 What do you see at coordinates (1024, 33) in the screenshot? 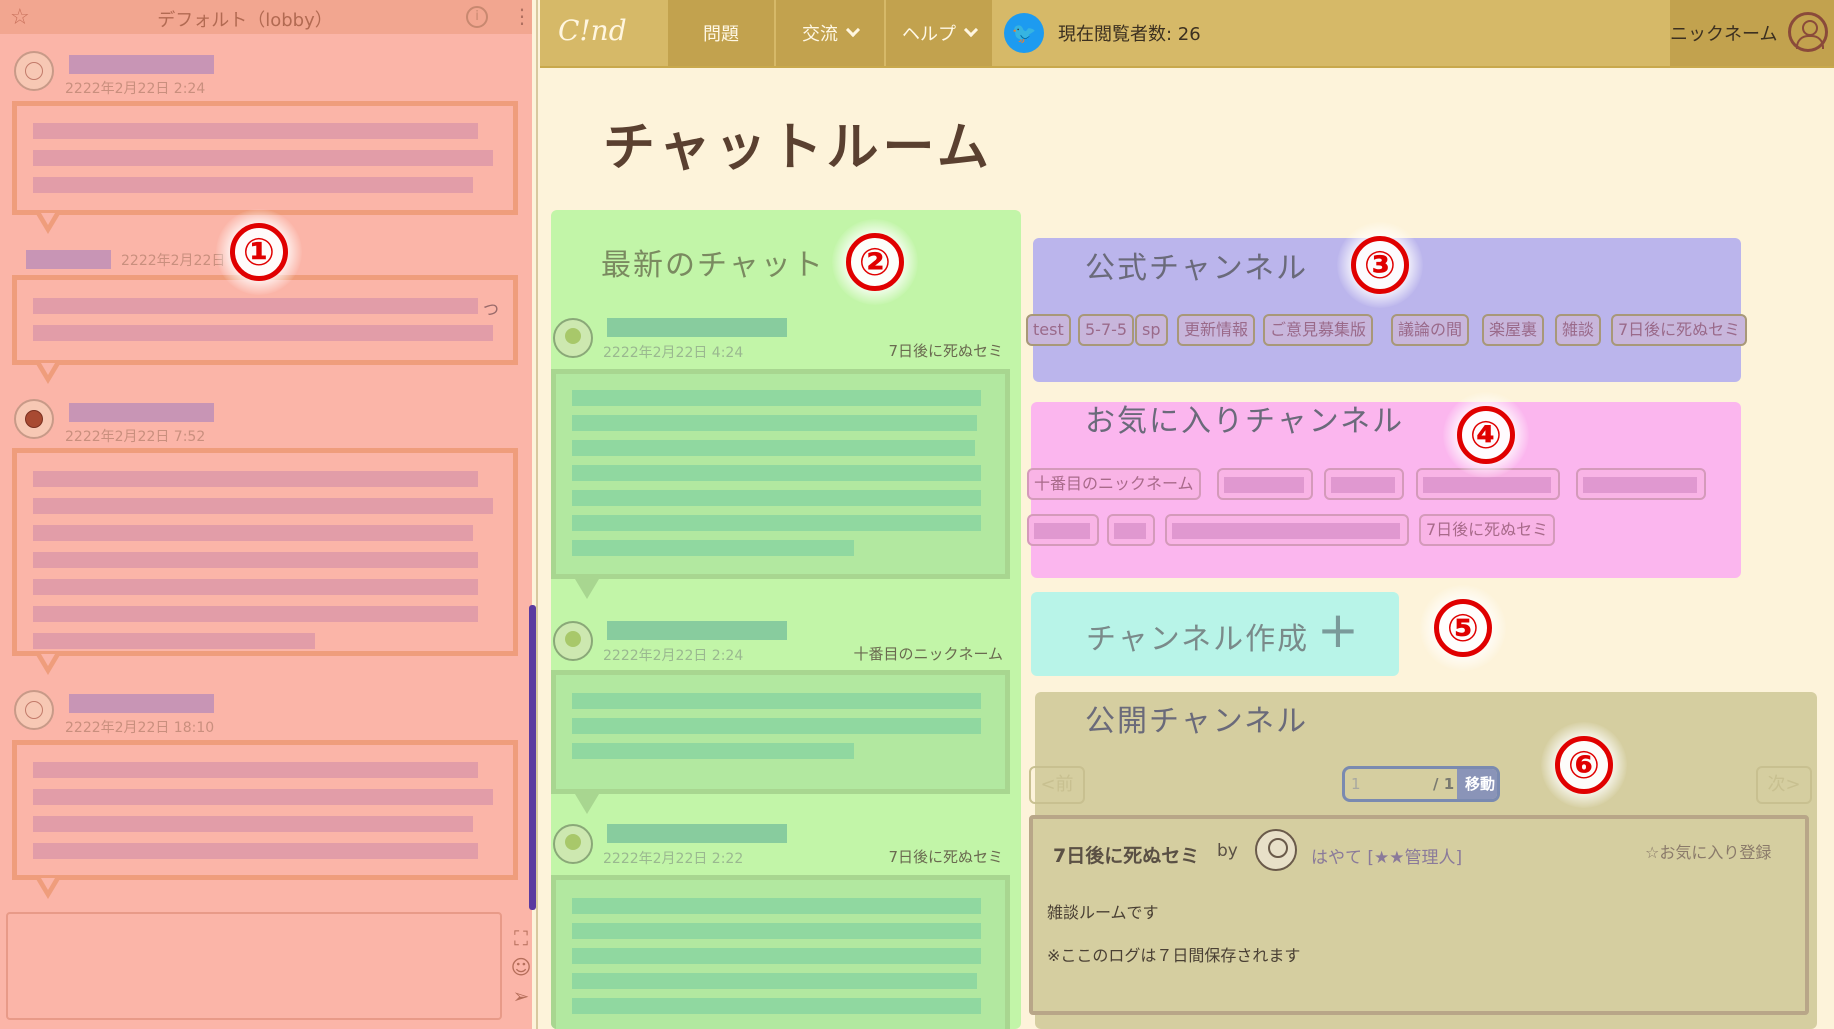
I see `twitter-icon: 🐦` at bounding box center [1024, 33].